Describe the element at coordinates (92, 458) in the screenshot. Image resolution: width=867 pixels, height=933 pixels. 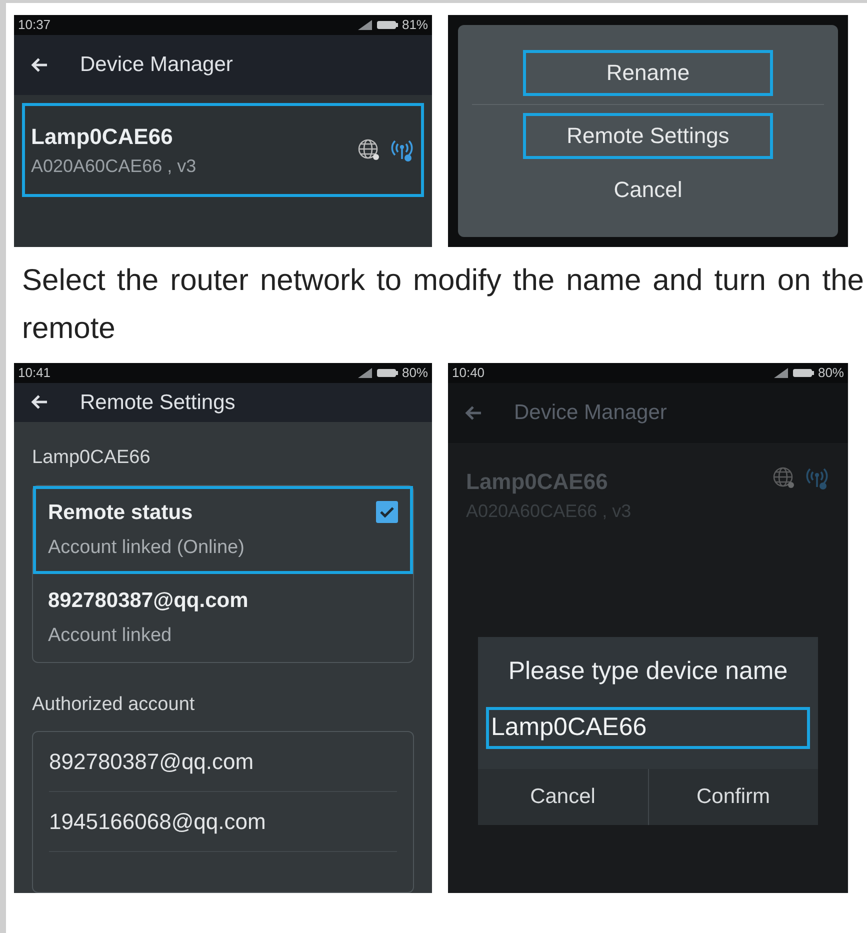
I see `device-label: Lamp0CAE66` at that location.